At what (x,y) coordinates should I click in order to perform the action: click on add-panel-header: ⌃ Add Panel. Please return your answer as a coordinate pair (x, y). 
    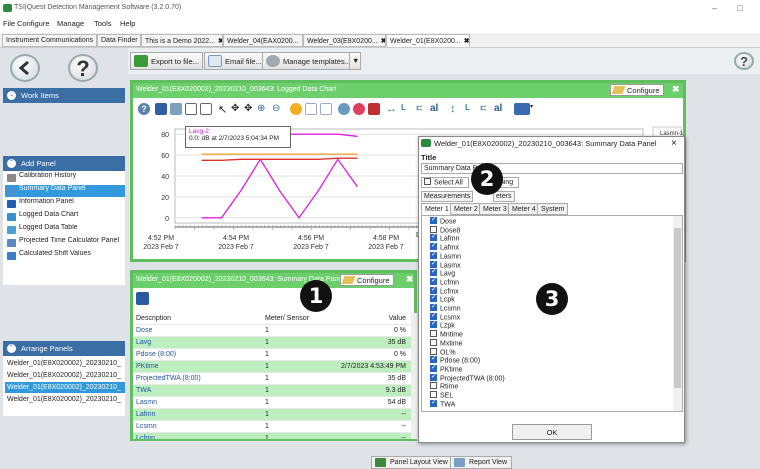
    Looking at the image, I should click on (64, 163).